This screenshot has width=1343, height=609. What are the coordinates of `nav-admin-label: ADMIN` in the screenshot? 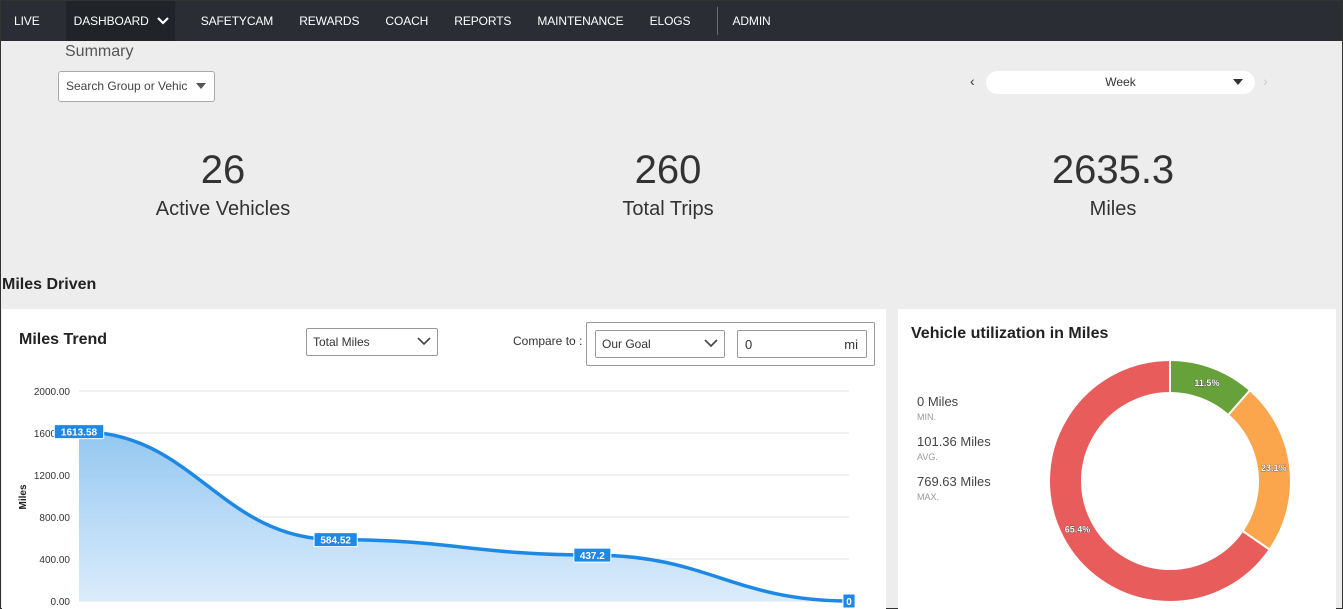 It's located at (751, 21).